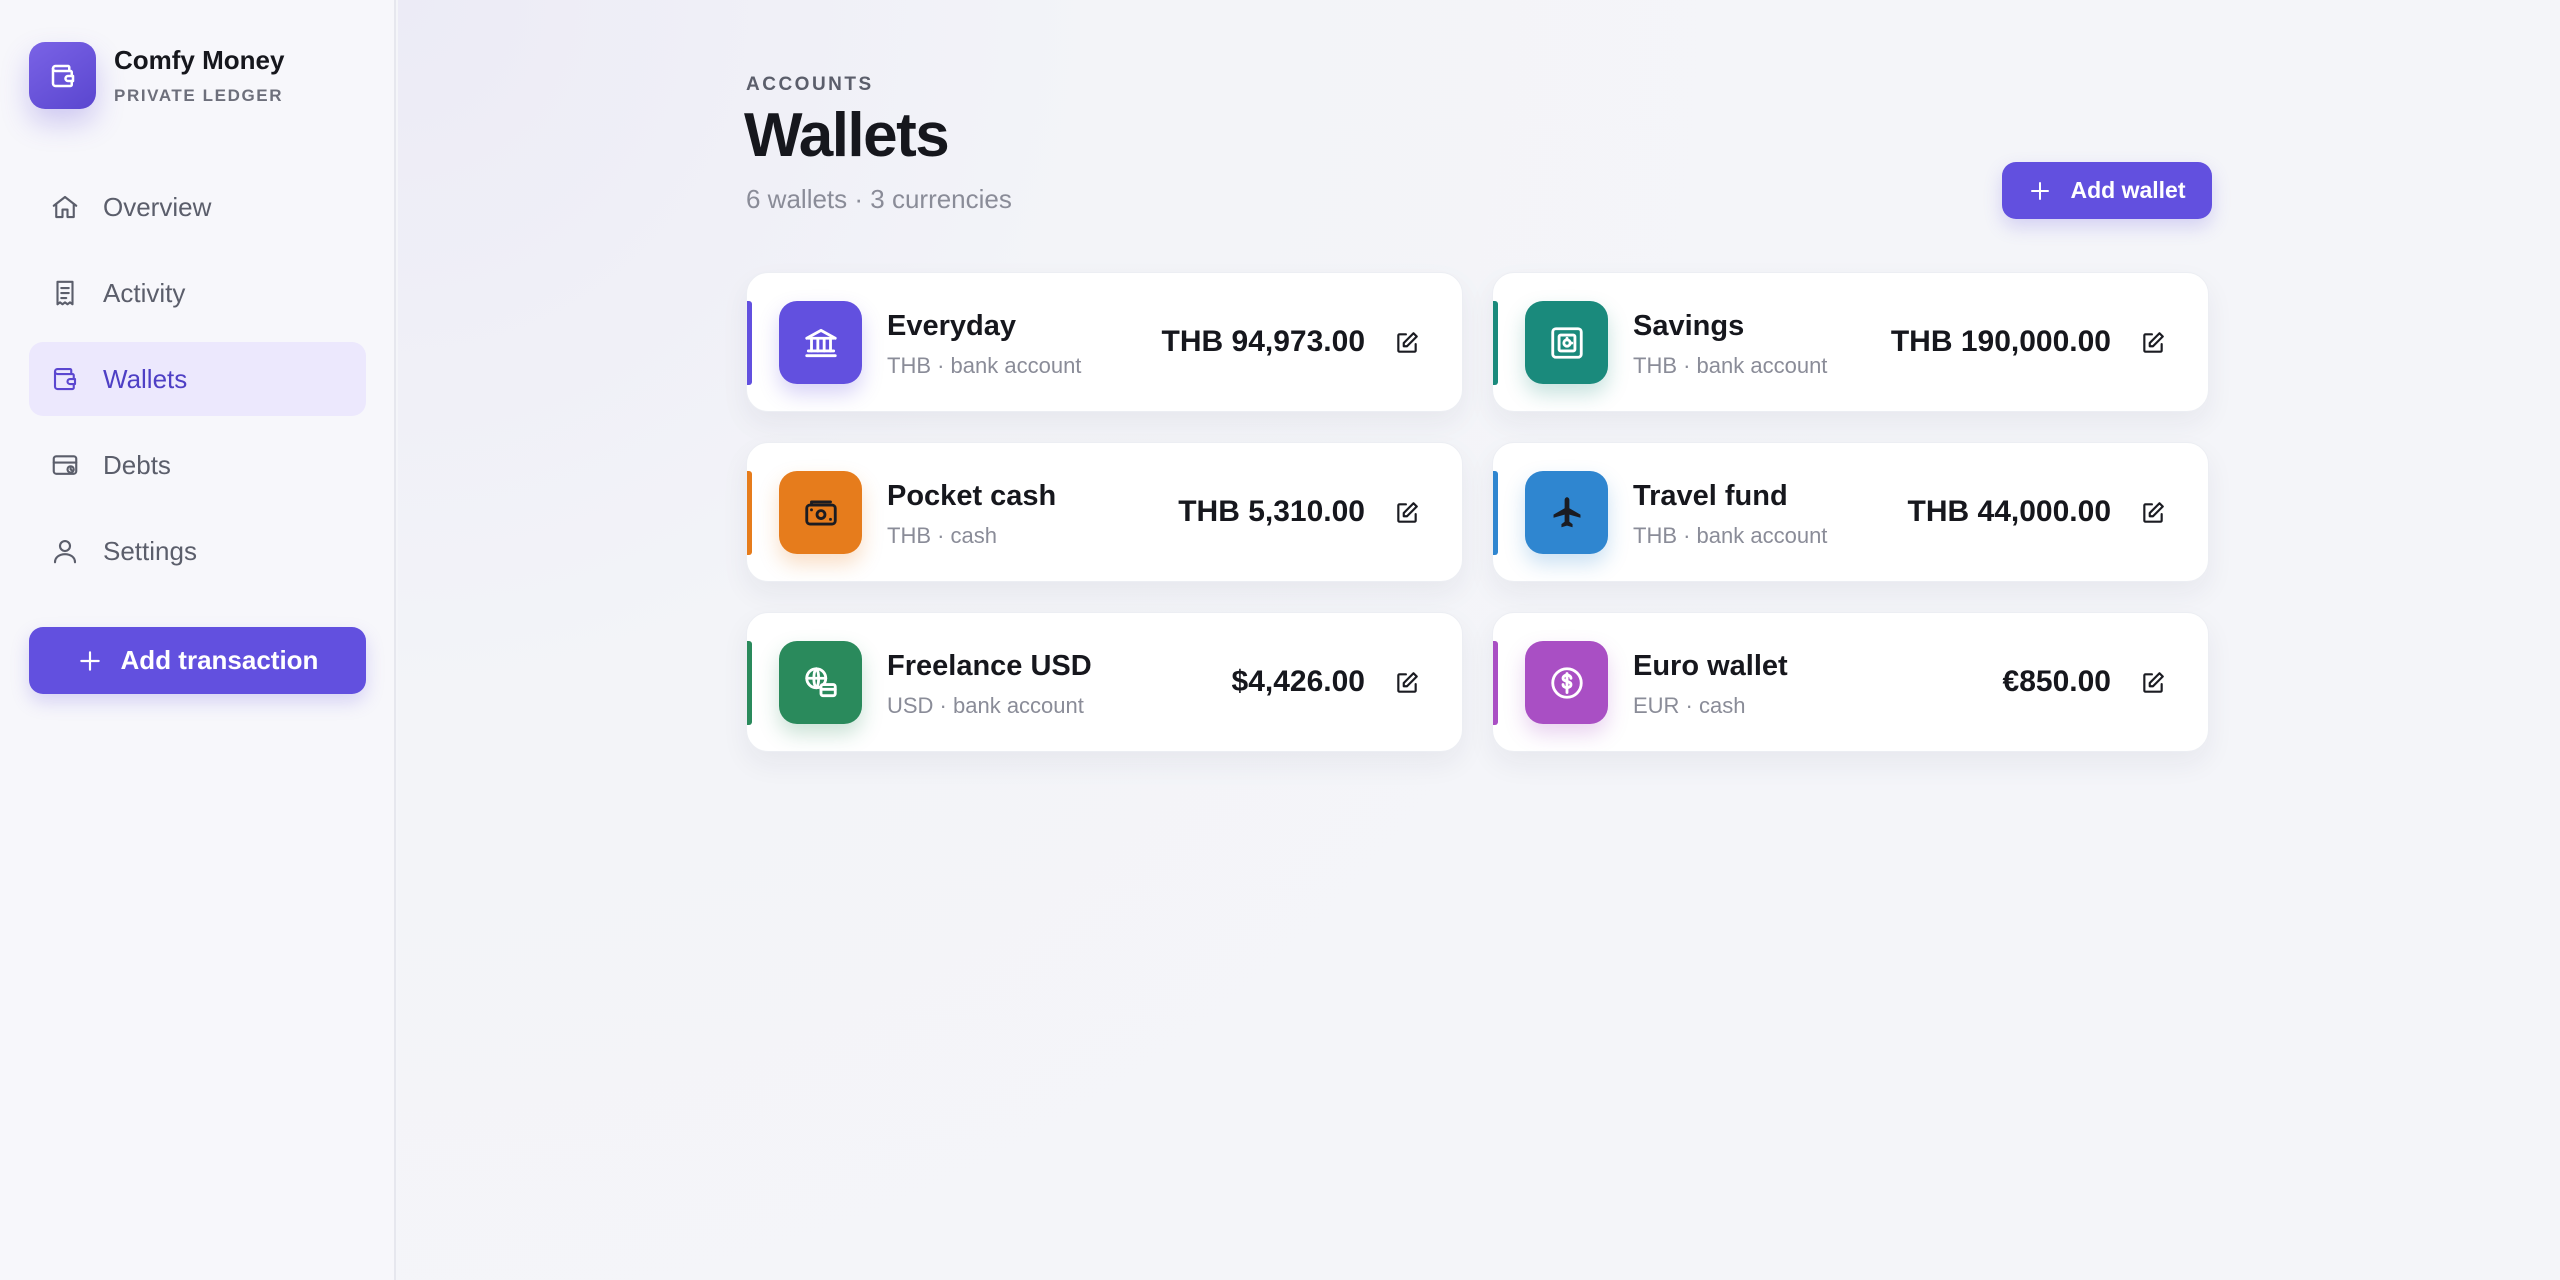  What do you see at coordinates (157, 206) in the screenshot?
I see `sidebar-item-label: Overview` at bounding box center [157, 206].